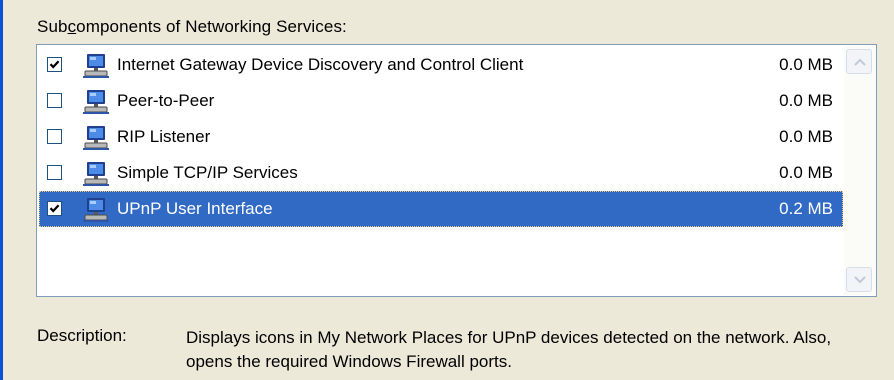  I want to click on list-item-selected: UPnP User Interface 0.2 MB, so click(441, 209).